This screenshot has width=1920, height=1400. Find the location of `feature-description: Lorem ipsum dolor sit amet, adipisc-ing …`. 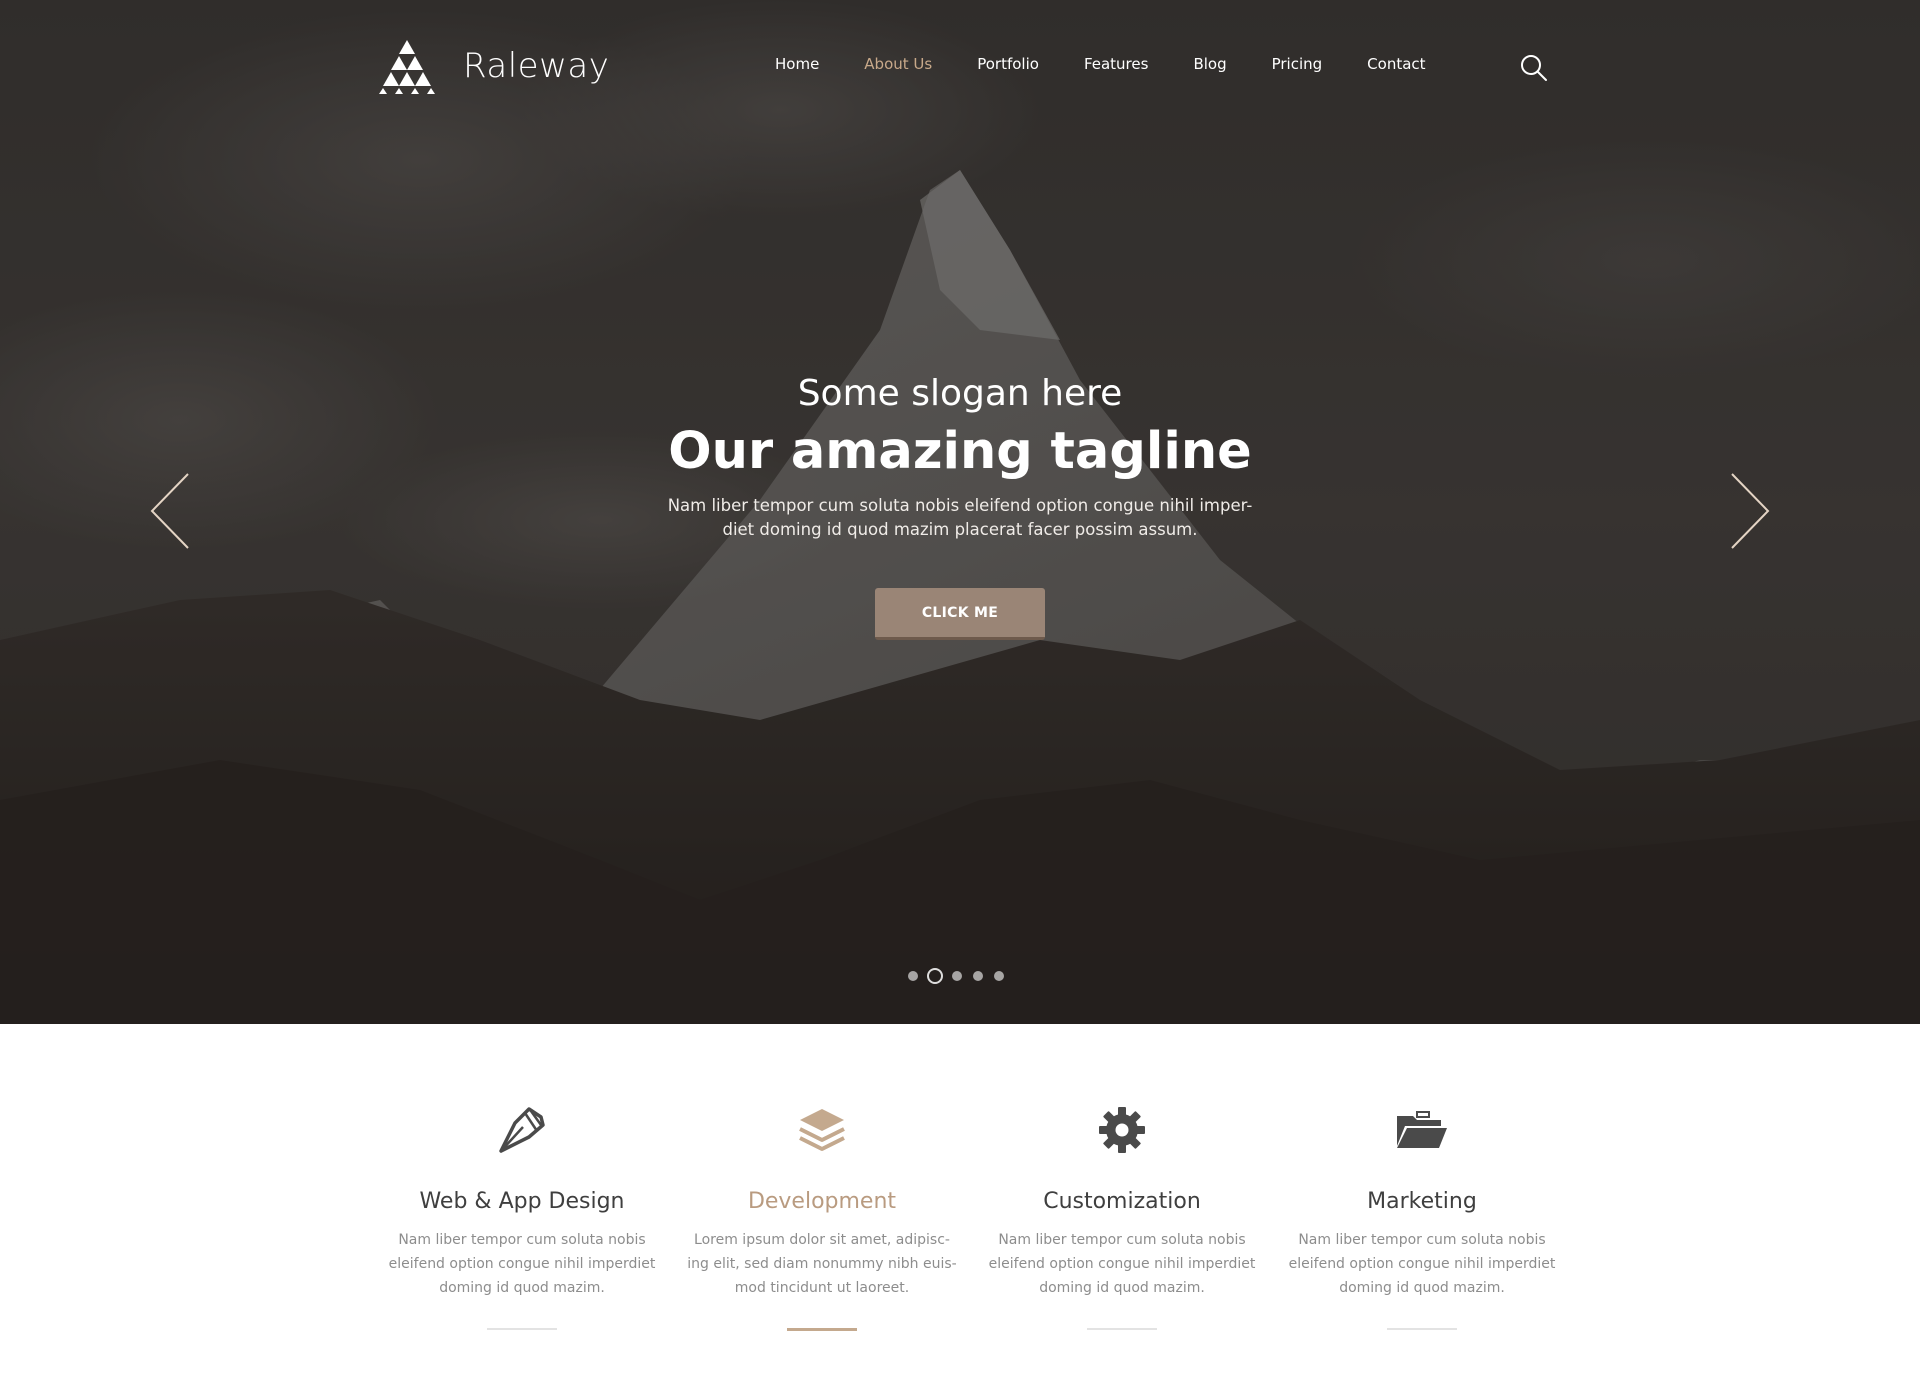

feature-description: Lorem ipsum dolor sit amet, adipisc-ing … is located at coordinates (822, 1264).